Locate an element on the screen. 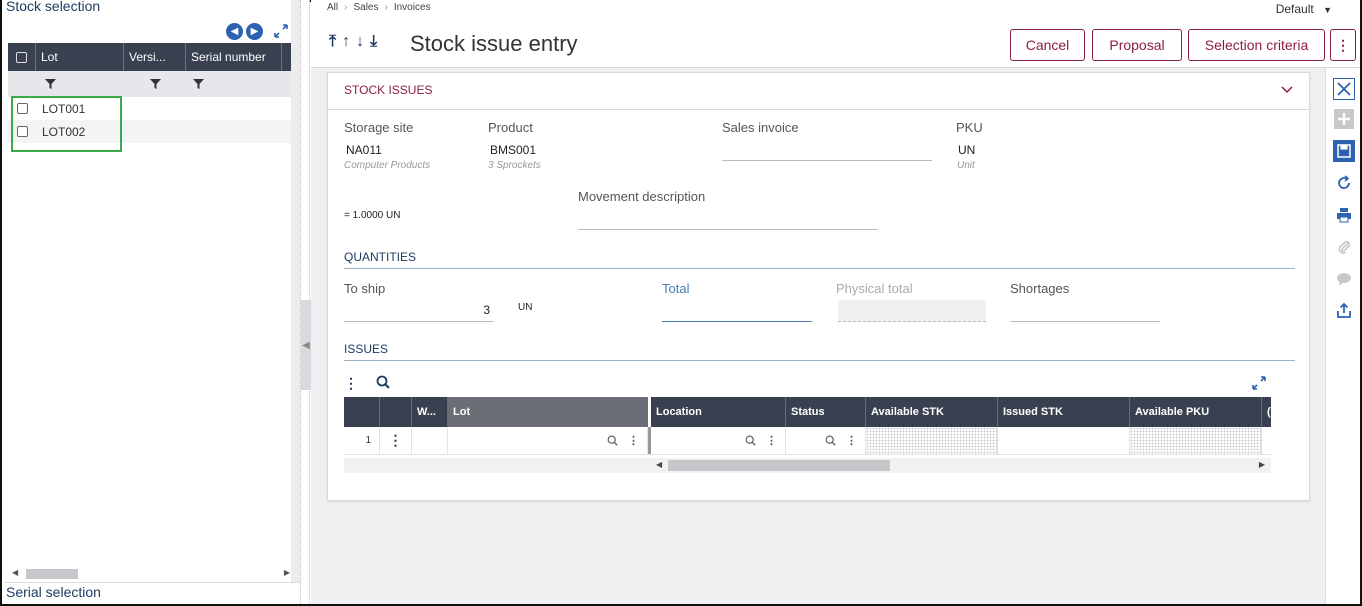 This screenshot has width=1362, height=606. pku-label: PKU is located at coordinates (969, 127).